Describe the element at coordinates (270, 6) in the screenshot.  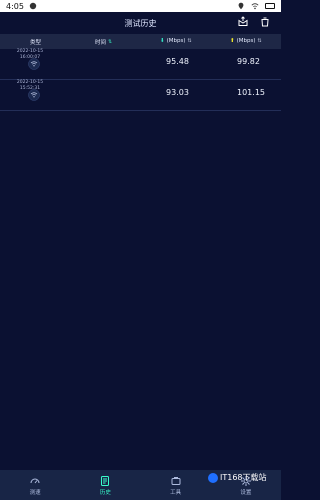
I see `battery-icon` at that location.